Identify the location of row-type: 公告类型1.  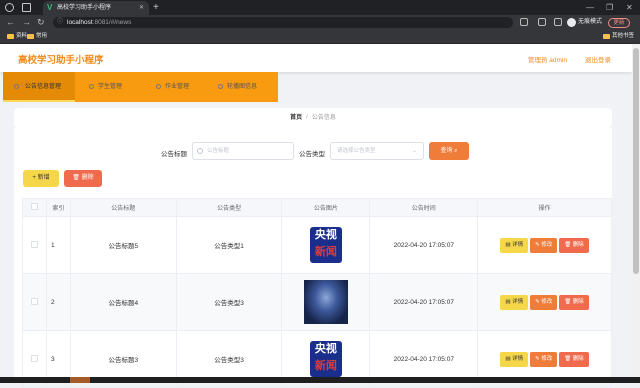
(229, 245).